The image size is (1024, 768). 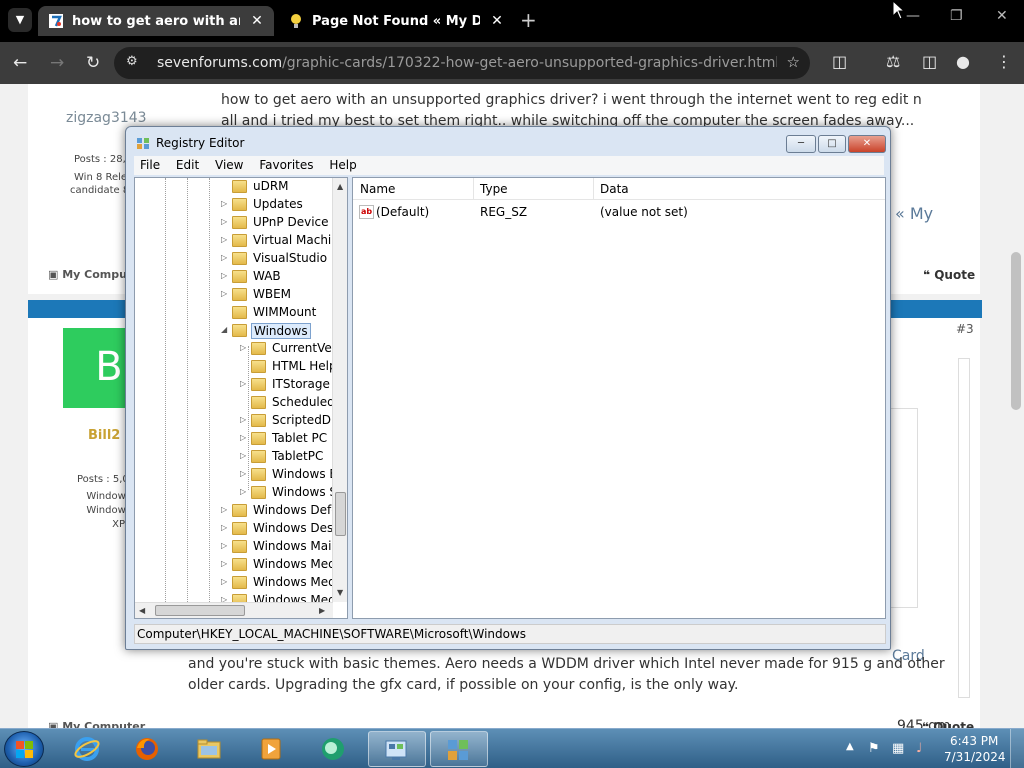 I want to click on taskbar-internet-explorer, so click(x=87, y=749).